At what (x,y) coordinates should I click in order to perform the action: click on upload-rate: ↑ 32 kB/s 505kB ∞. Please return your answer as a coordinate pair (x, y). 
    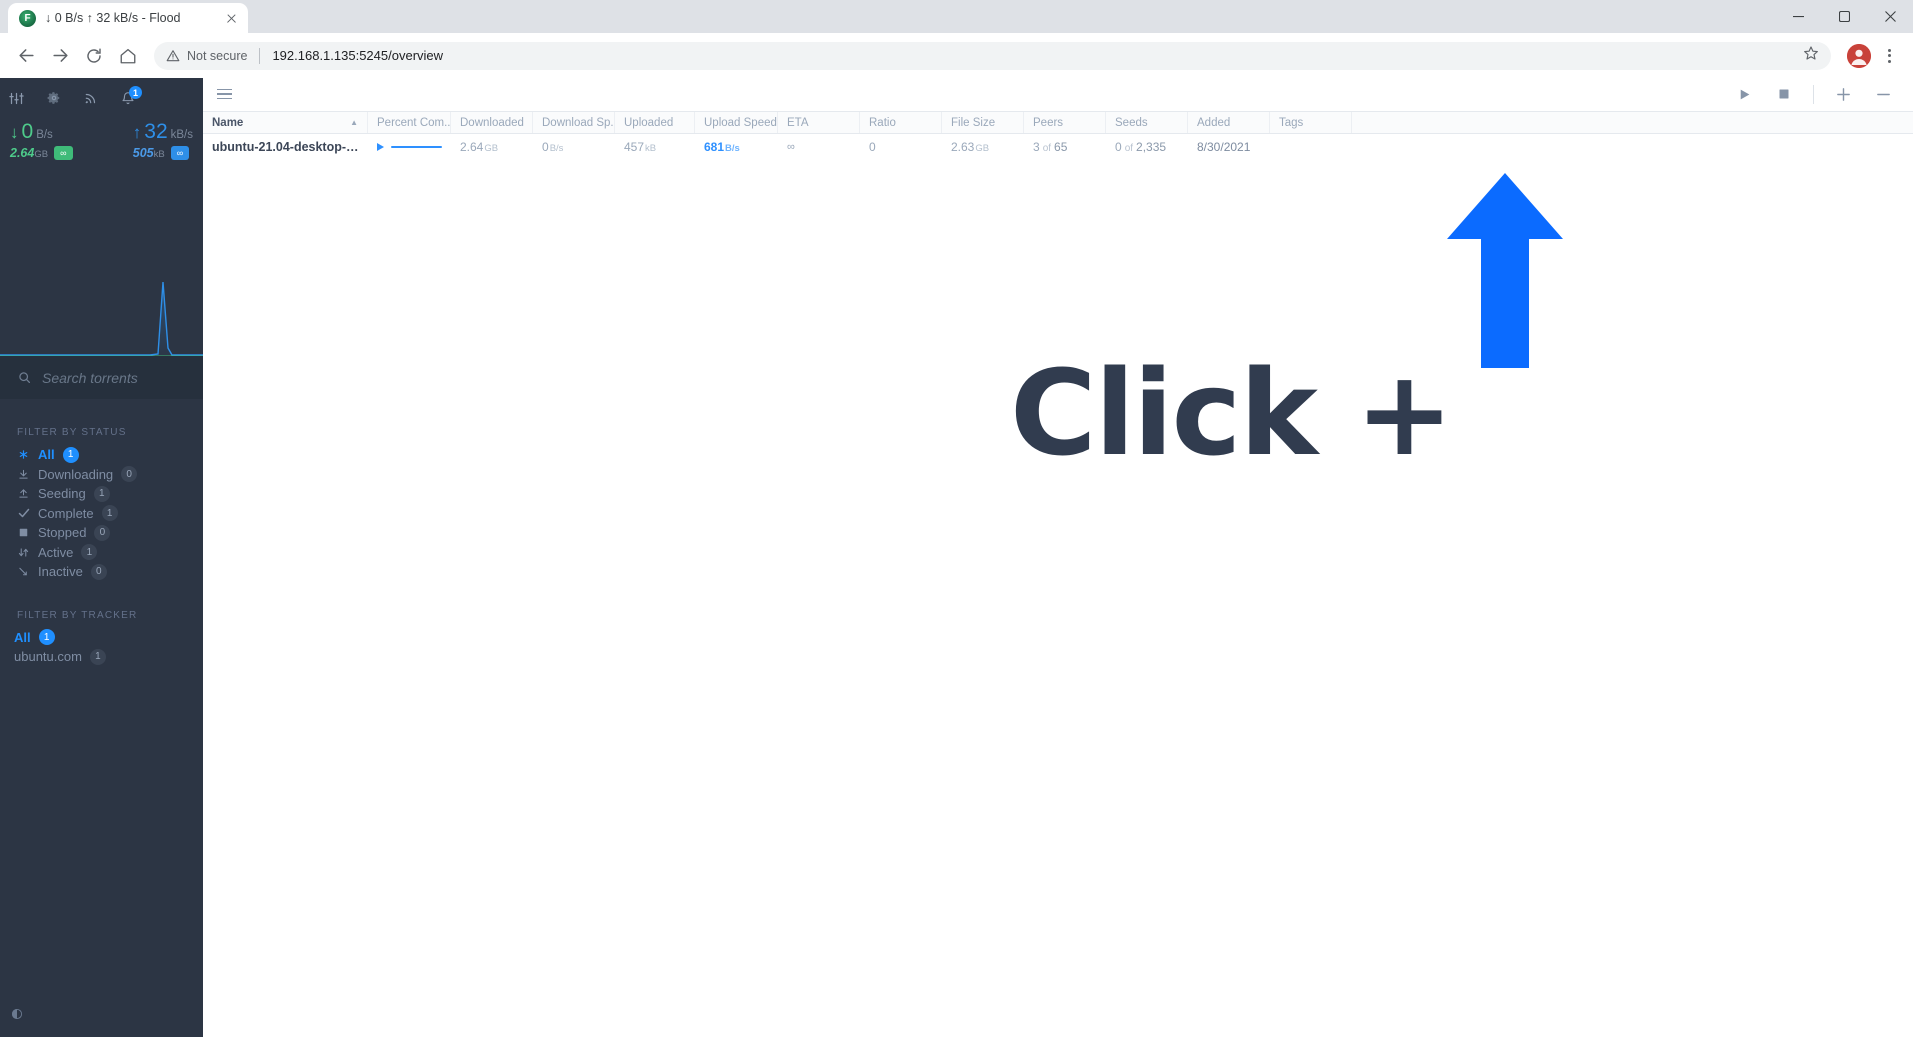
    Looking at the image, I should click on (163, 140).